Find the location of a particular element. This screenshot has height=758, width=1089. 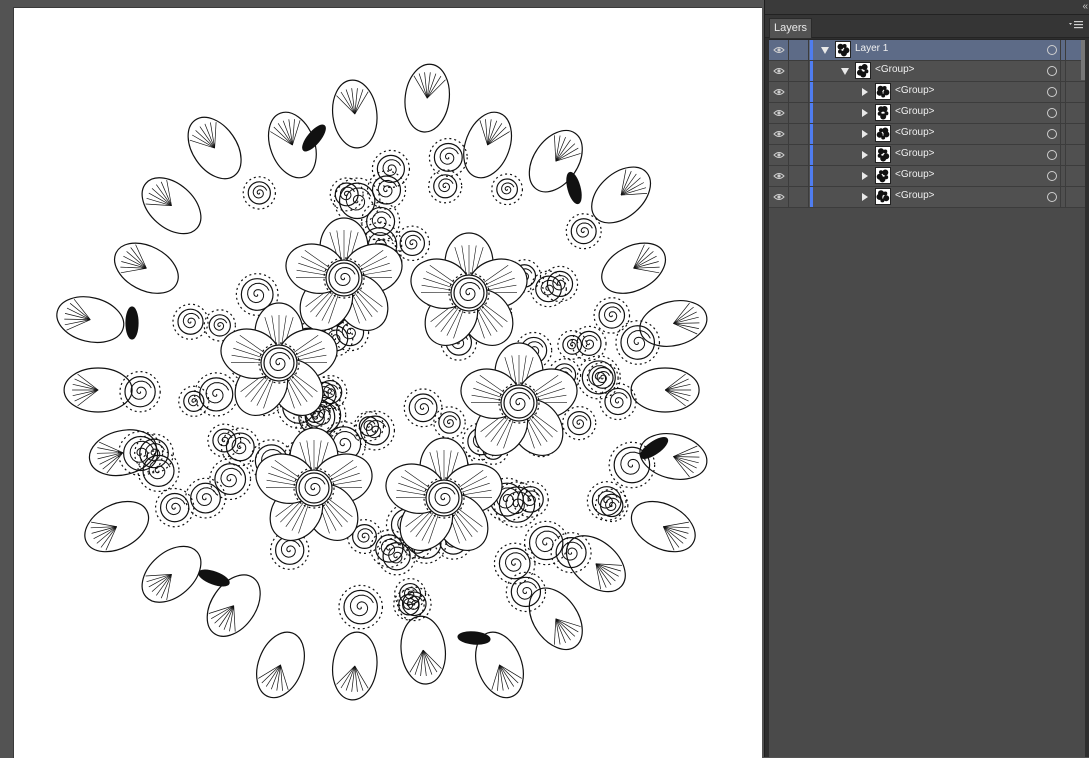

scrollbar is located at coordinates (1083, 60).